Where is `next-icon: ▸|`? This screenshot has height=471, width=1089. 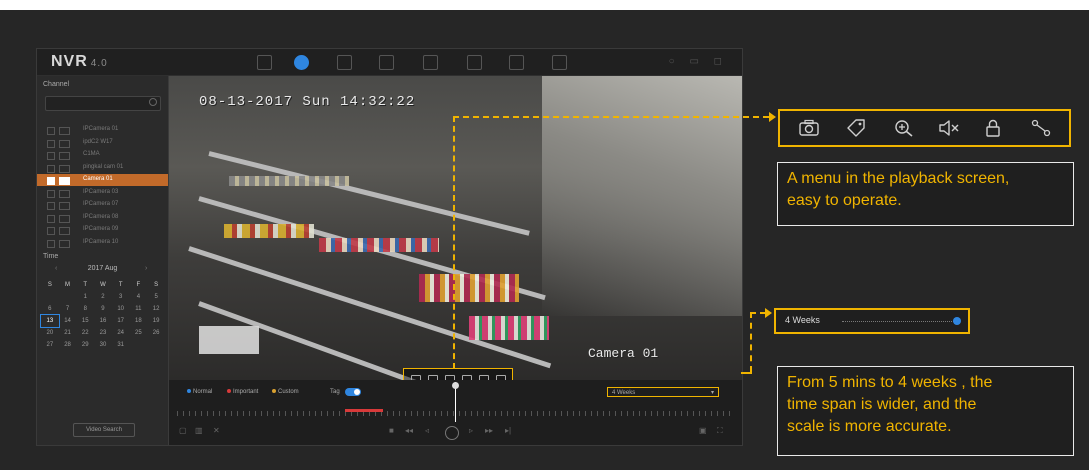
next-icon: ▸| is located at coordinates (508, 430).